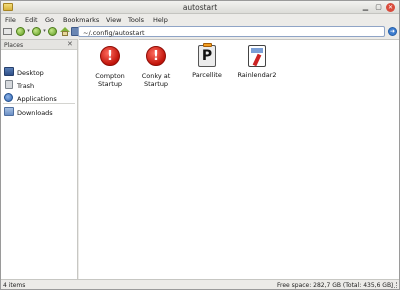 This screenshot has height=290, width=400. Describe the element at coordinates (257, 75) in the screenshot. I see `file-label: Rainlendar2` at that location.